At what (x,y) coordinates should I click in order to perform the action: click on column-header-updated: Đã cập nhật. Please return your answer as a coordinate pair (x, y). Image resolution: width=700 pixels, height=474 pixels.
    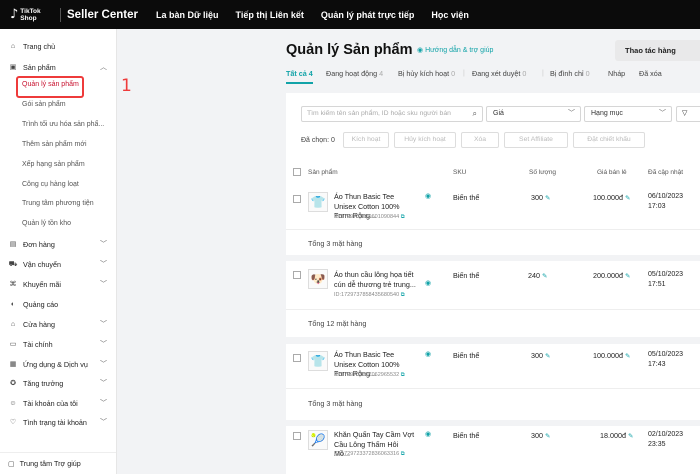
    Looking at the image, I should click on (665, 172).